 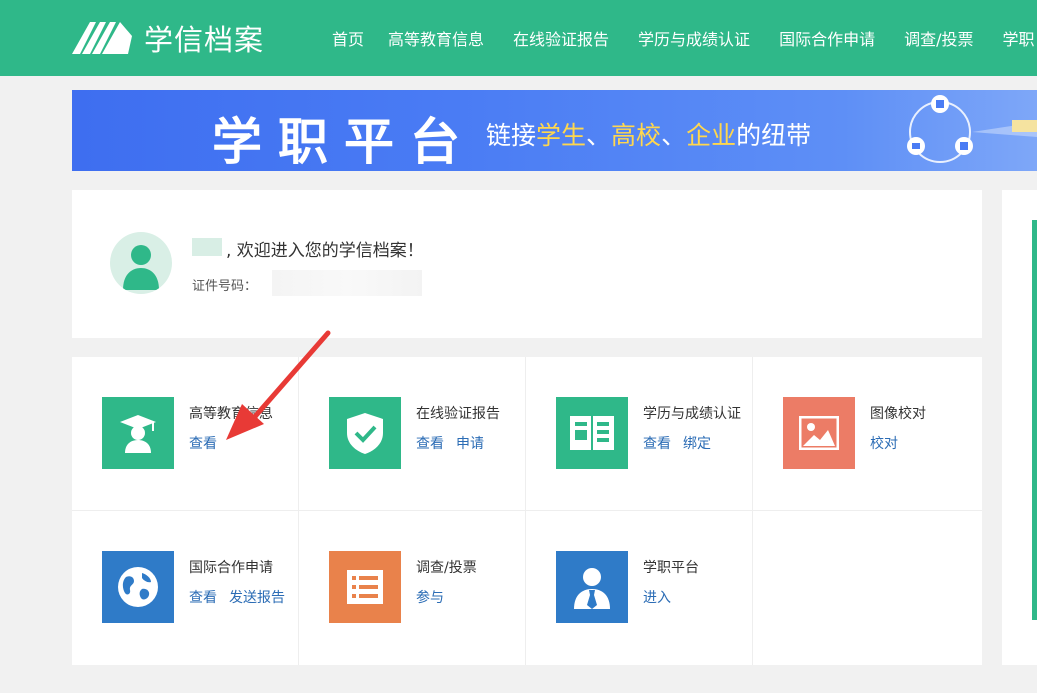 What do you see at coordinates (867, 434) in the screenshot?
I see `service-image-check: 图像校对 校对` at bounding box center [867, 434].